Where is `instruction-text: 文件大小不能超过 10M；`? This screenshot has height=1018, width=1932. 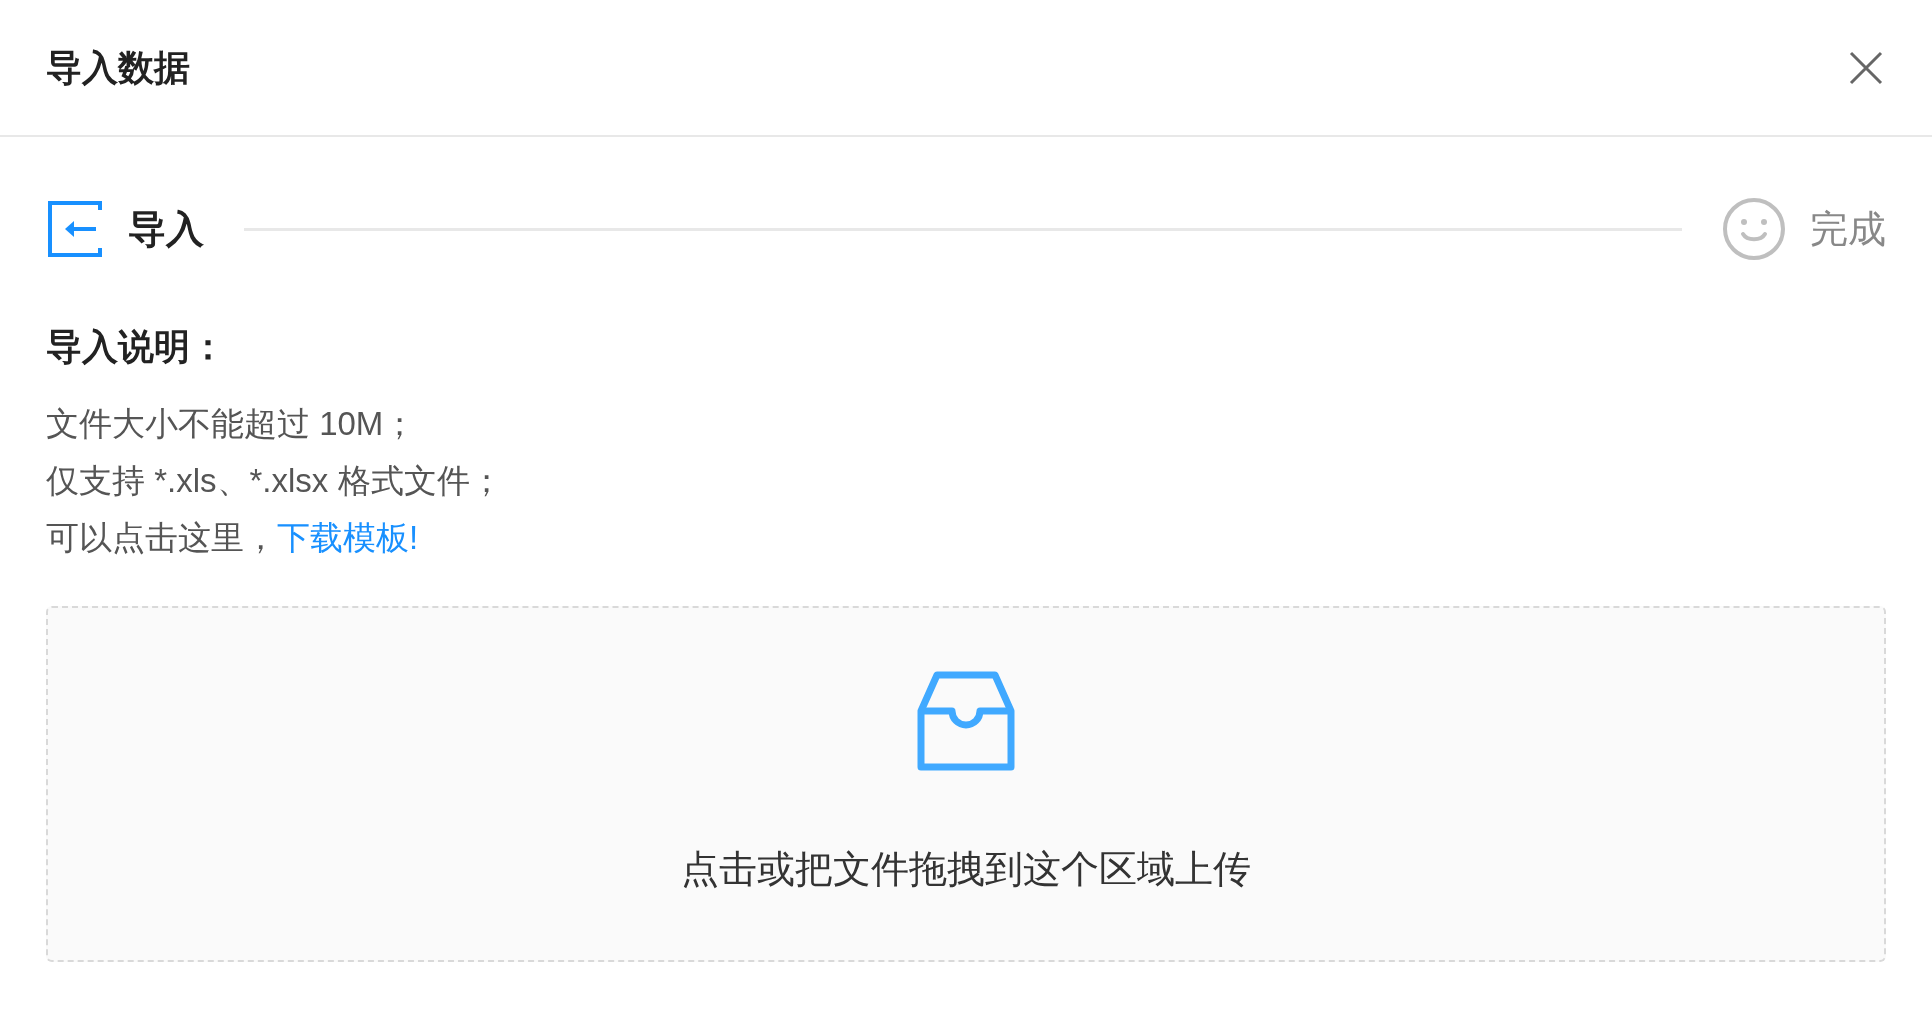
instruction-text: 文件大小不能超过 10M； is located at coordinates (231, 423).